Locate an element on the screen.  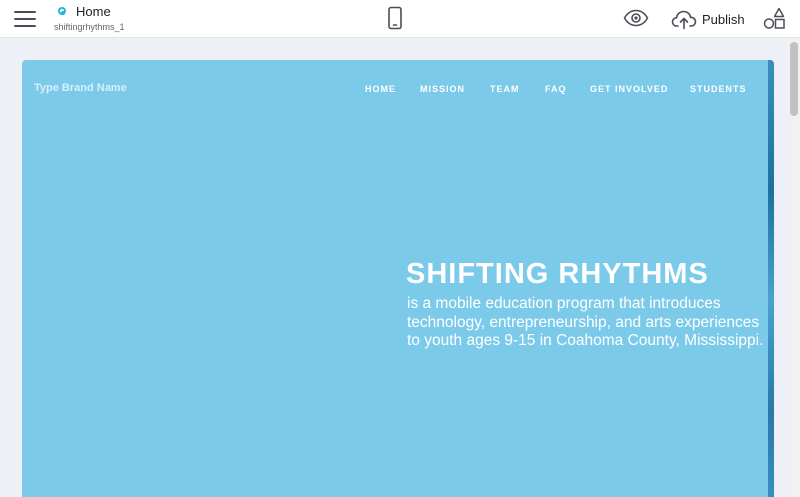
nav-item-students: STUDENTS is located at coordinates (718, 89).